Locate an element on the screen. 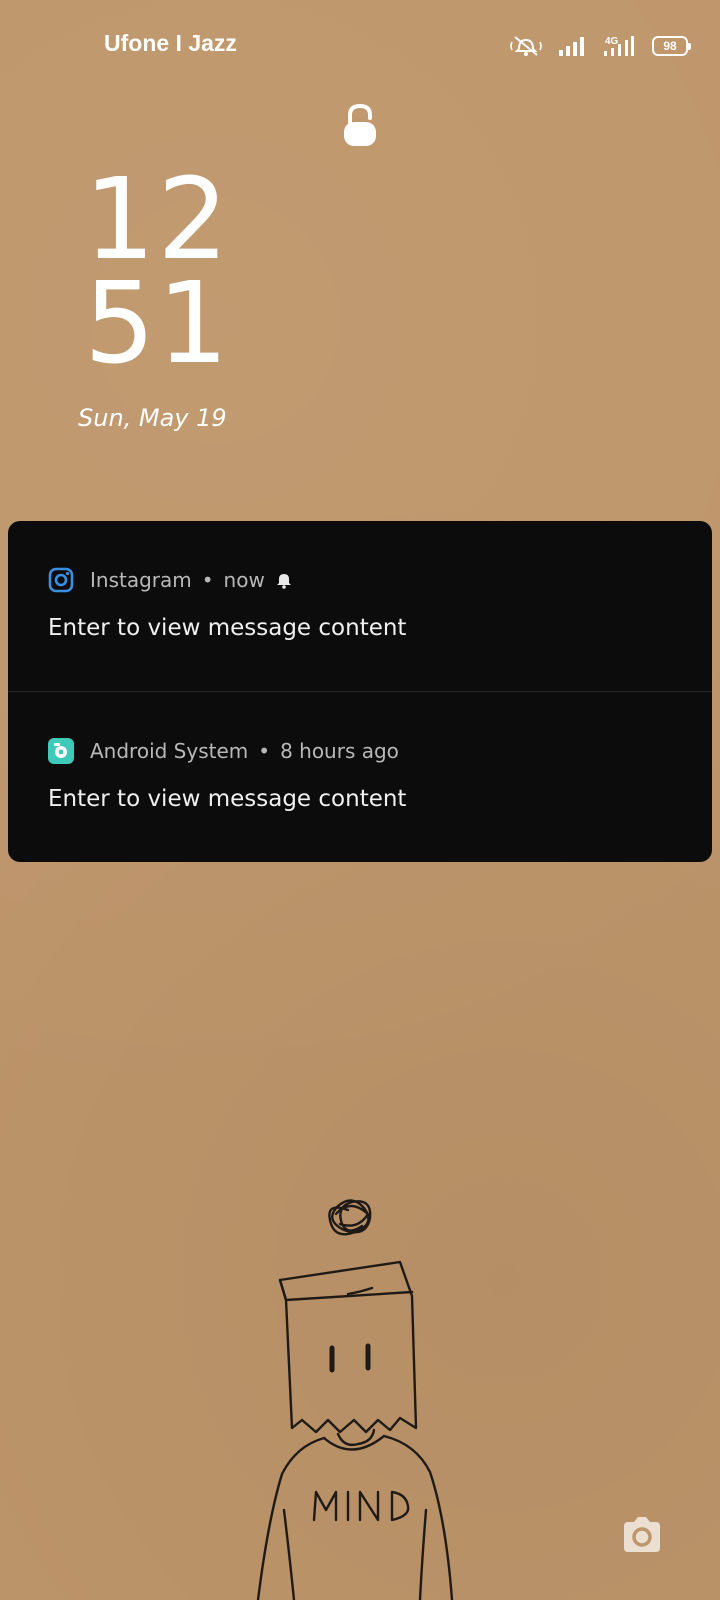 This screenshot has width=720, height=1600. signal-icon is located at coordinates (571, 46).